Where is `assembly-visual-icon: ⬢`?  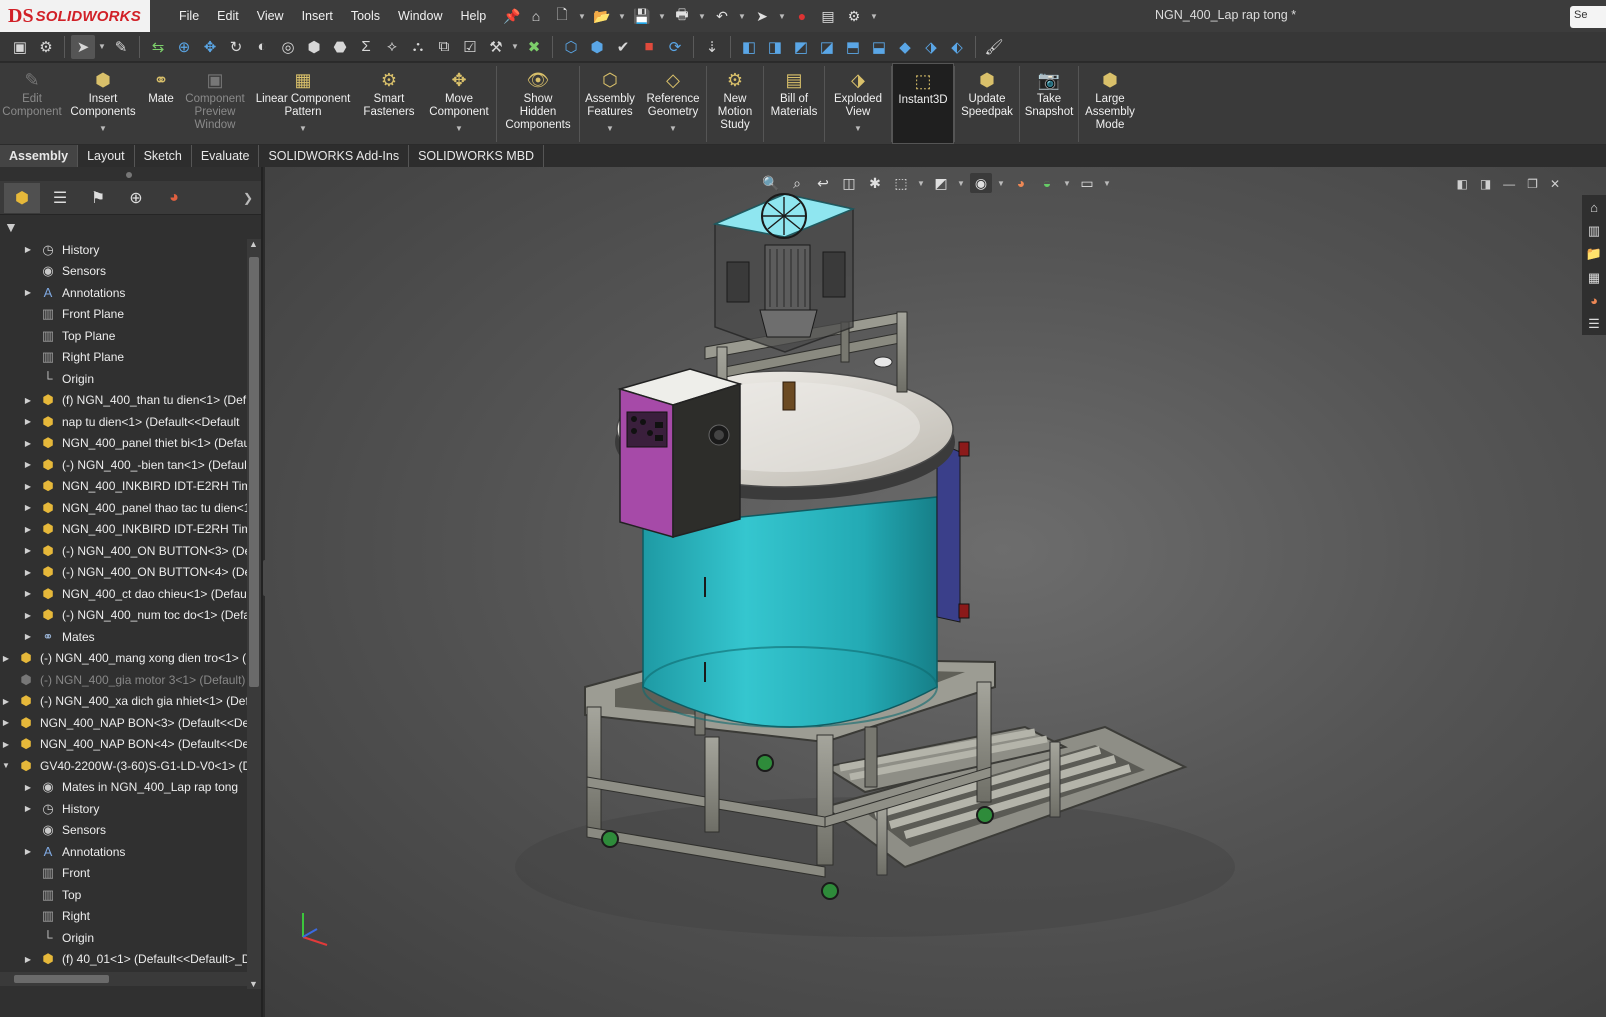 assembly-visual-icon: ⬢ is located at coordinates (597, 47).